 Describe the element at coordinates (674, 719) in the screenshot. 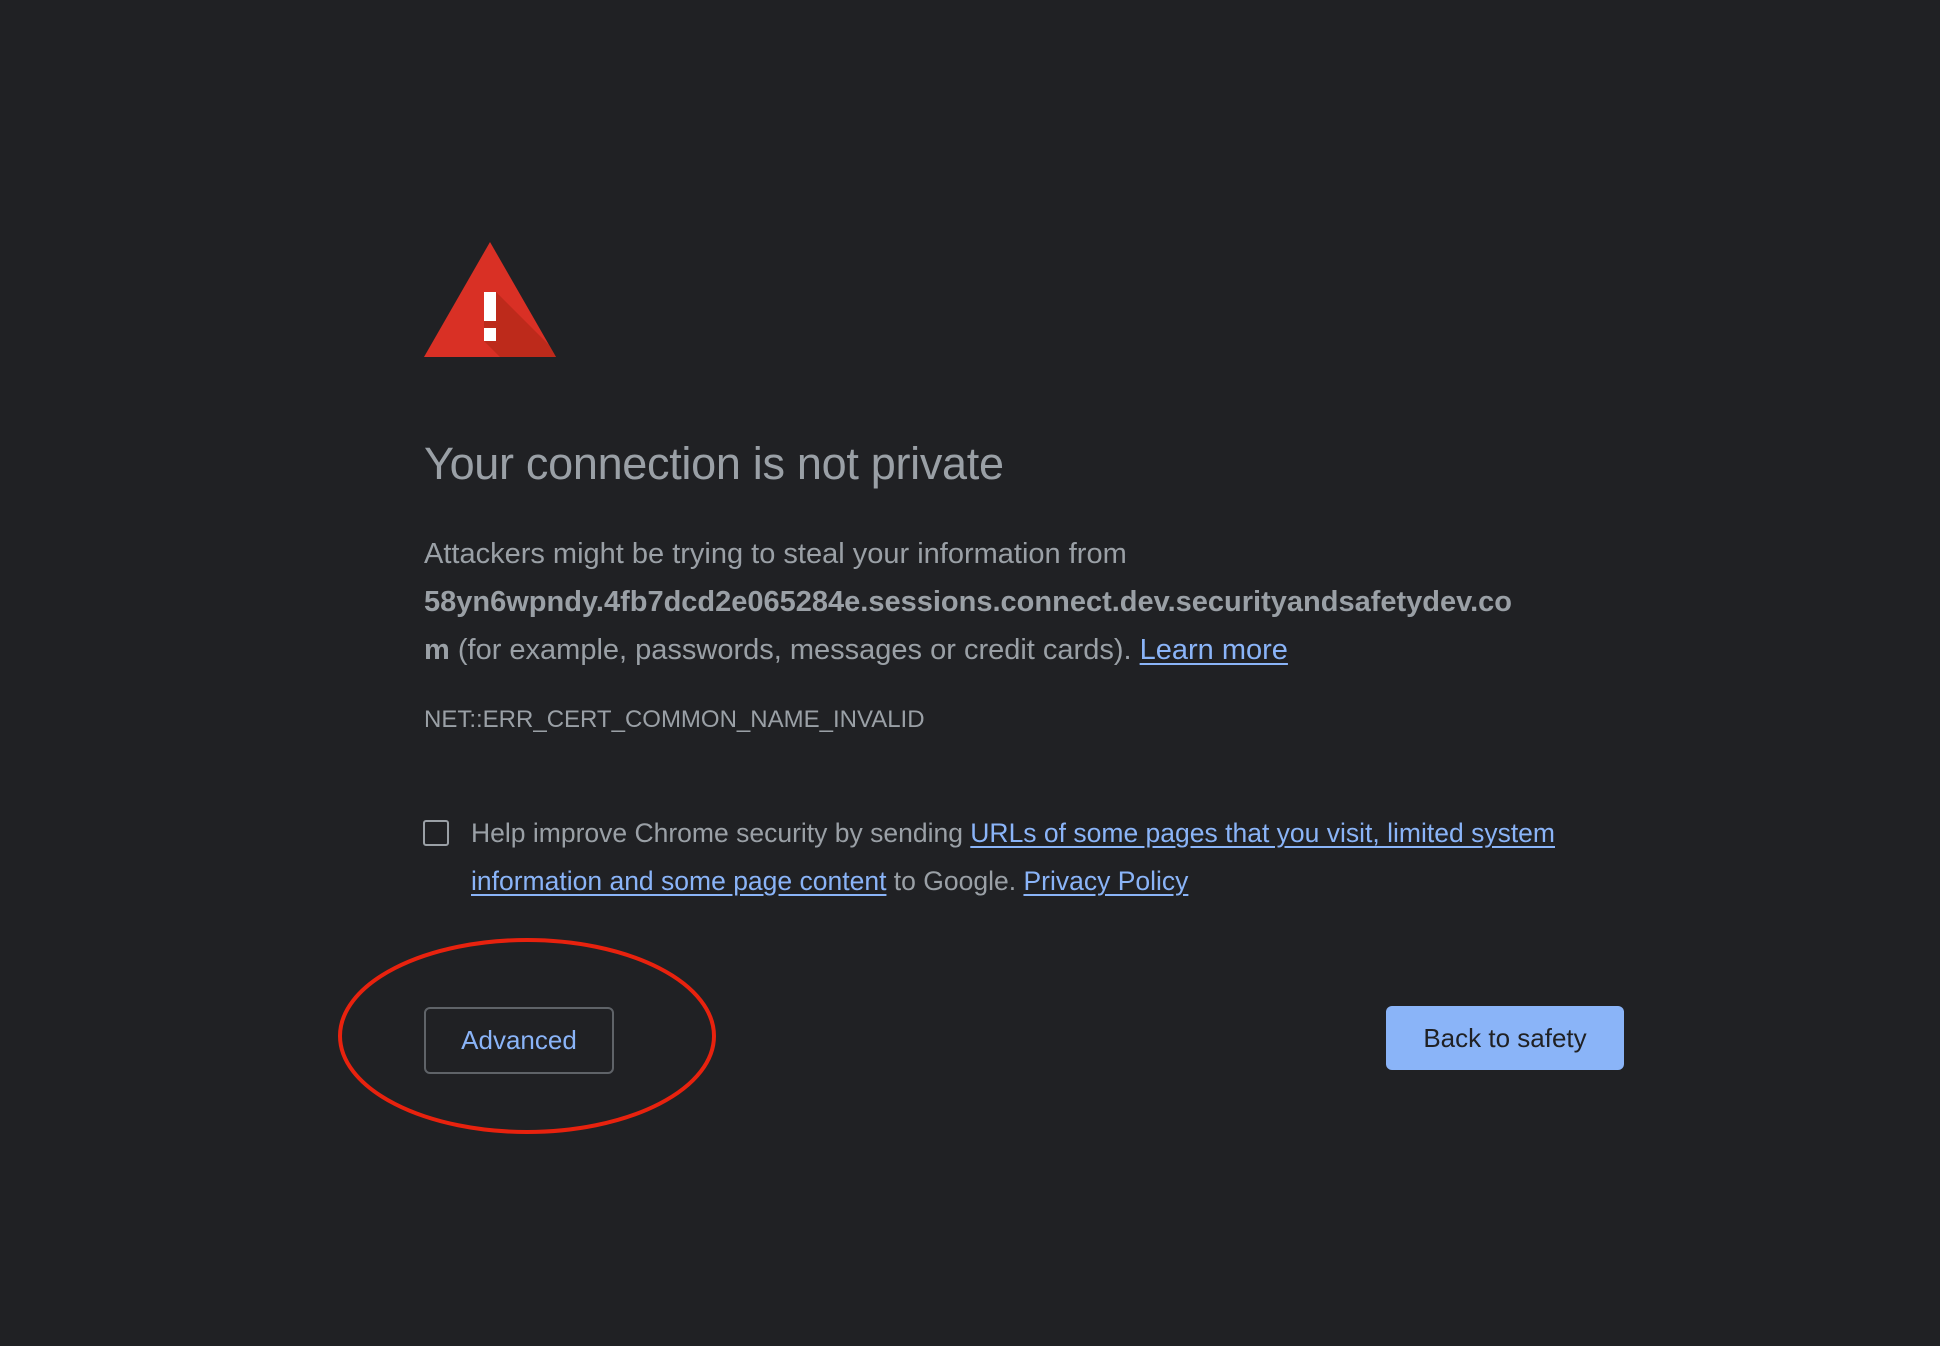

I see `error-code: NET::ERR_CERT_COMMON_NAME_INVALID` at that location.